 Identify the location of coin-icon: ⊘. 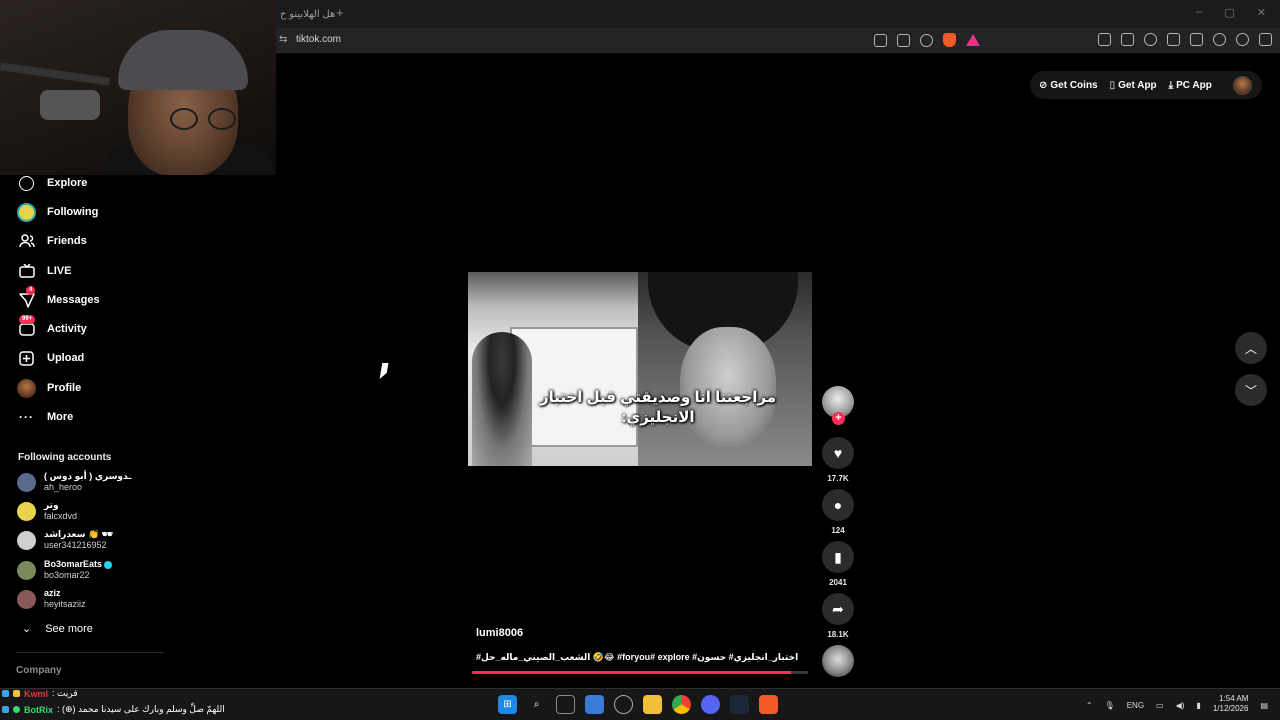
(1043, 85).